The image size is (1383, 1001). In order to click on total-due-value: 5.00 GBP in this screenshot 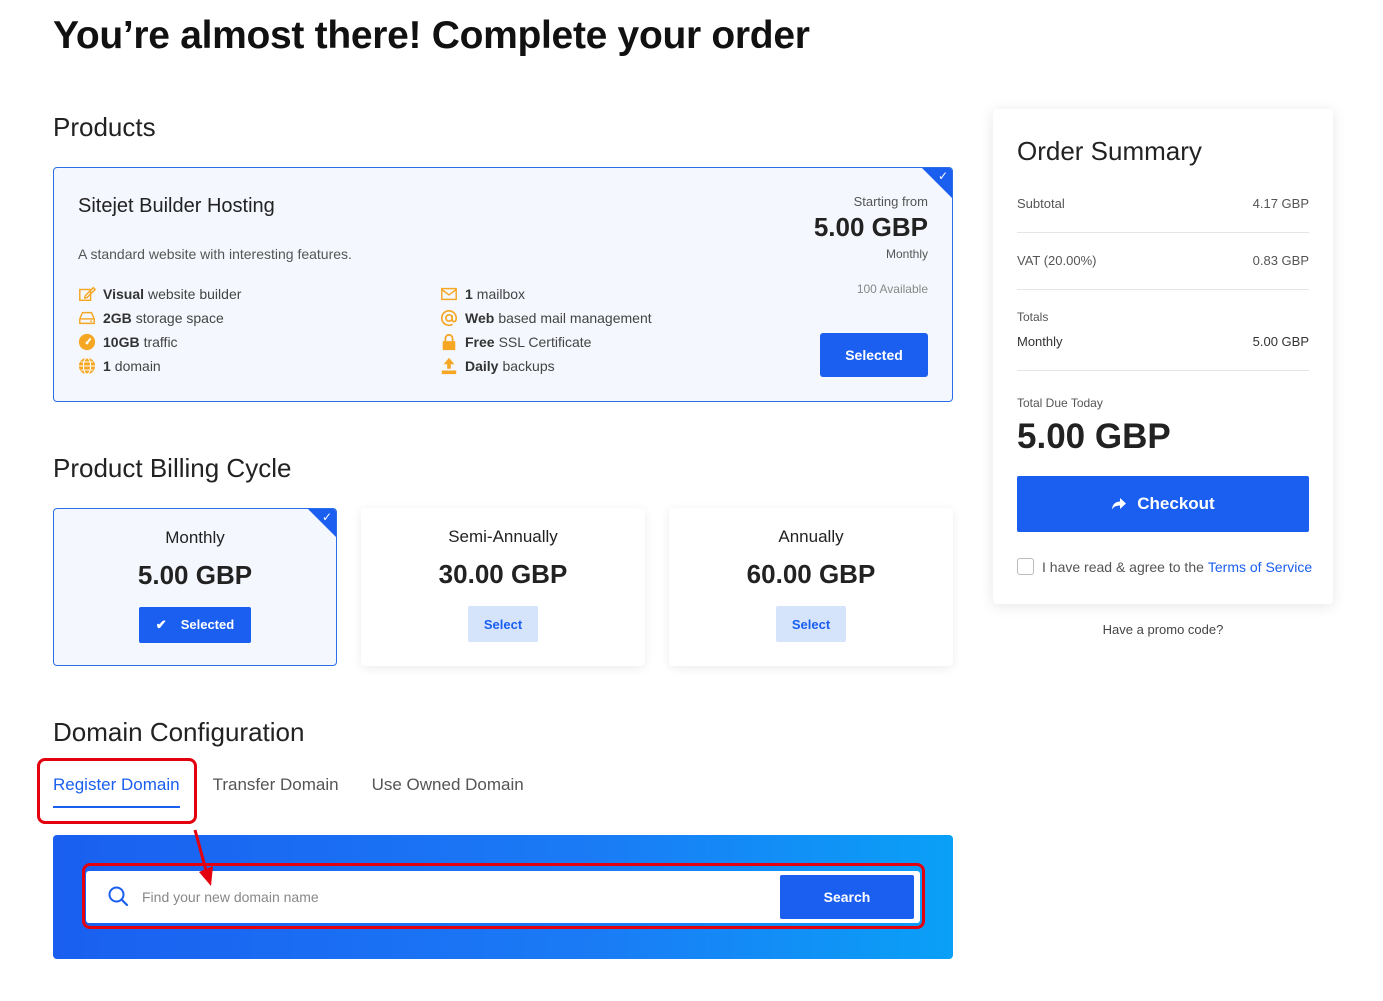, I will do `click(1094, 436)`.